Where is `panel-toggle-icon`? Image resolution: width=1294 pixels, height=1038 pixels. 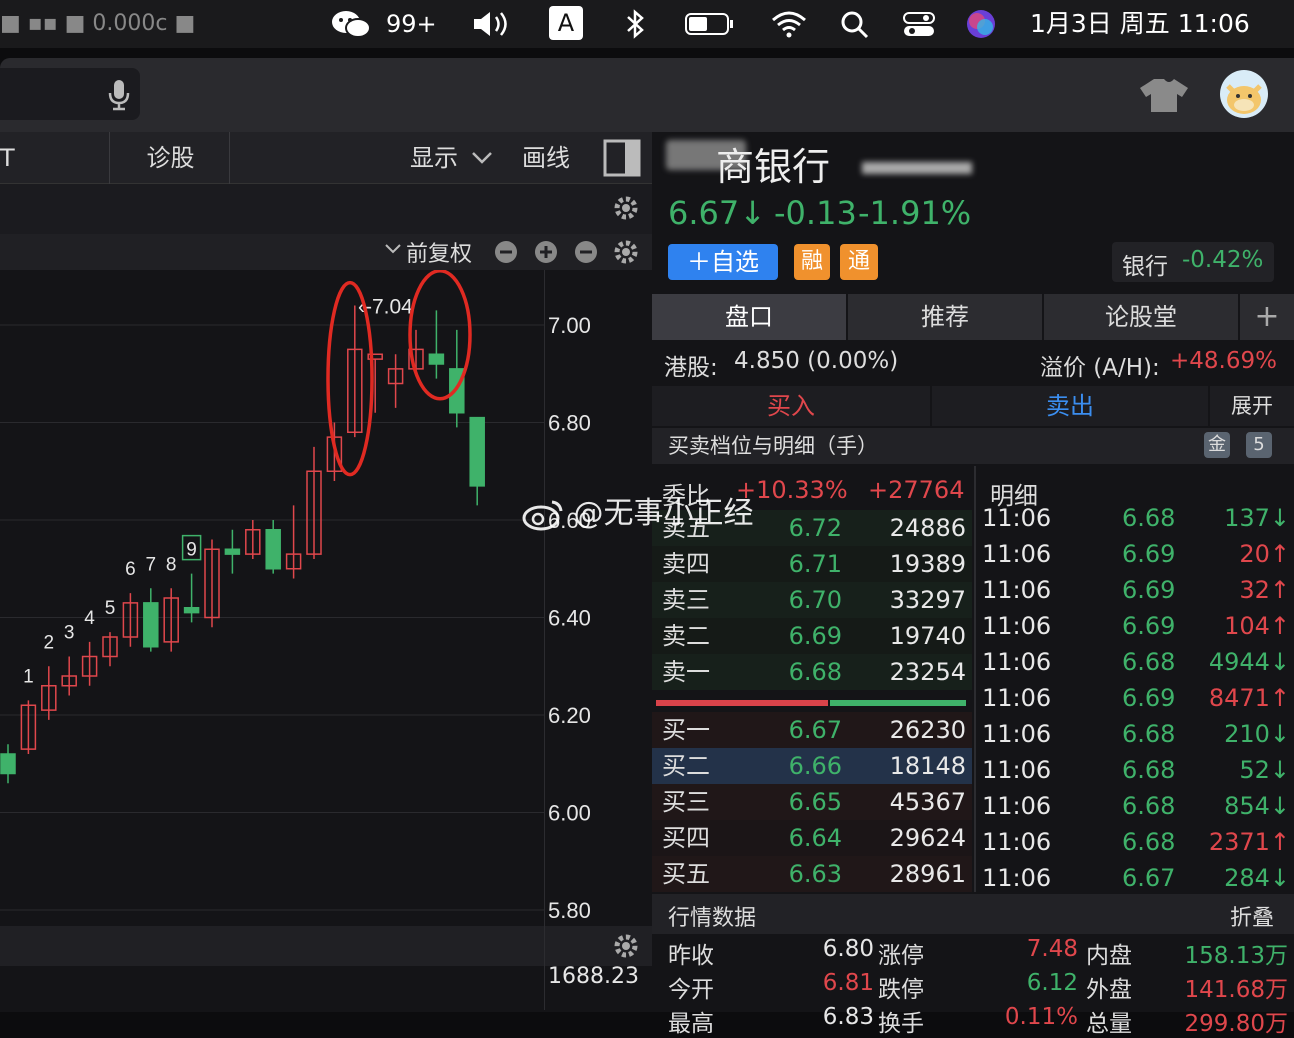 panel-toggle-icon is located at coordinates (622, 160).